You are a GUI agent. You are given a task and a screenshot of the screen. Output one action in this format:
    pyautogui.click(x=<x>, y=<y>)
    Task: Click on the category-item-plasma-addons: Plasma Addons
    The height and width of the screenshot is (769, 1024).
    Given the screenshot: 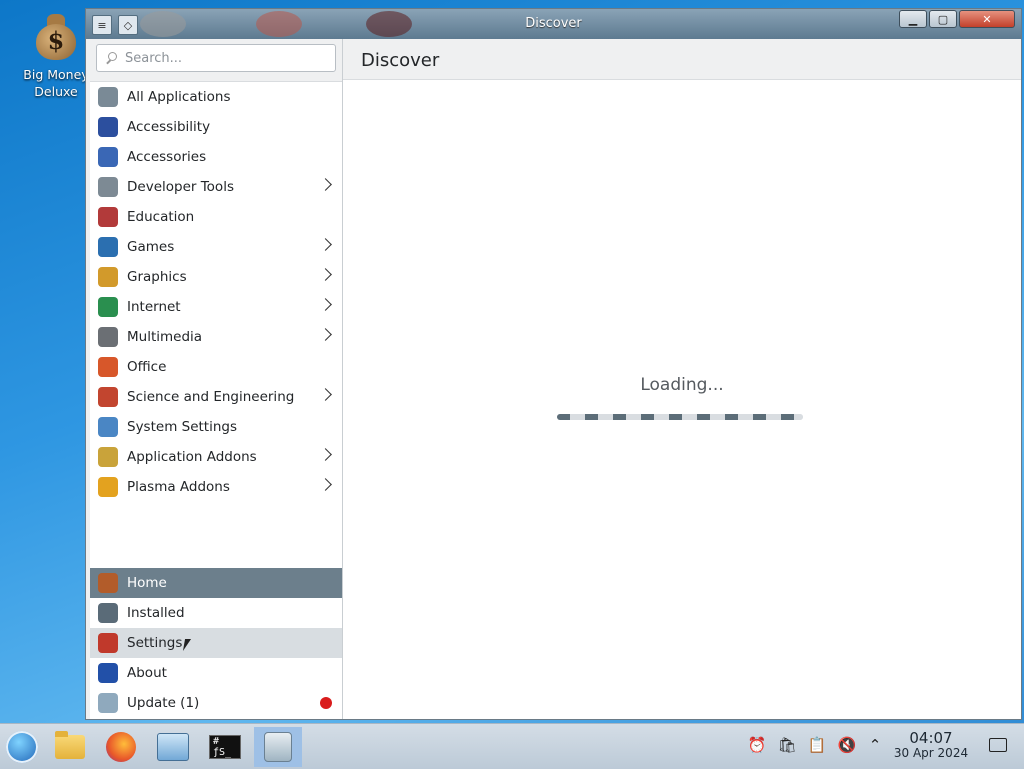 What is the action you would take?
    pyautogui.click(x=216, y=487)
    